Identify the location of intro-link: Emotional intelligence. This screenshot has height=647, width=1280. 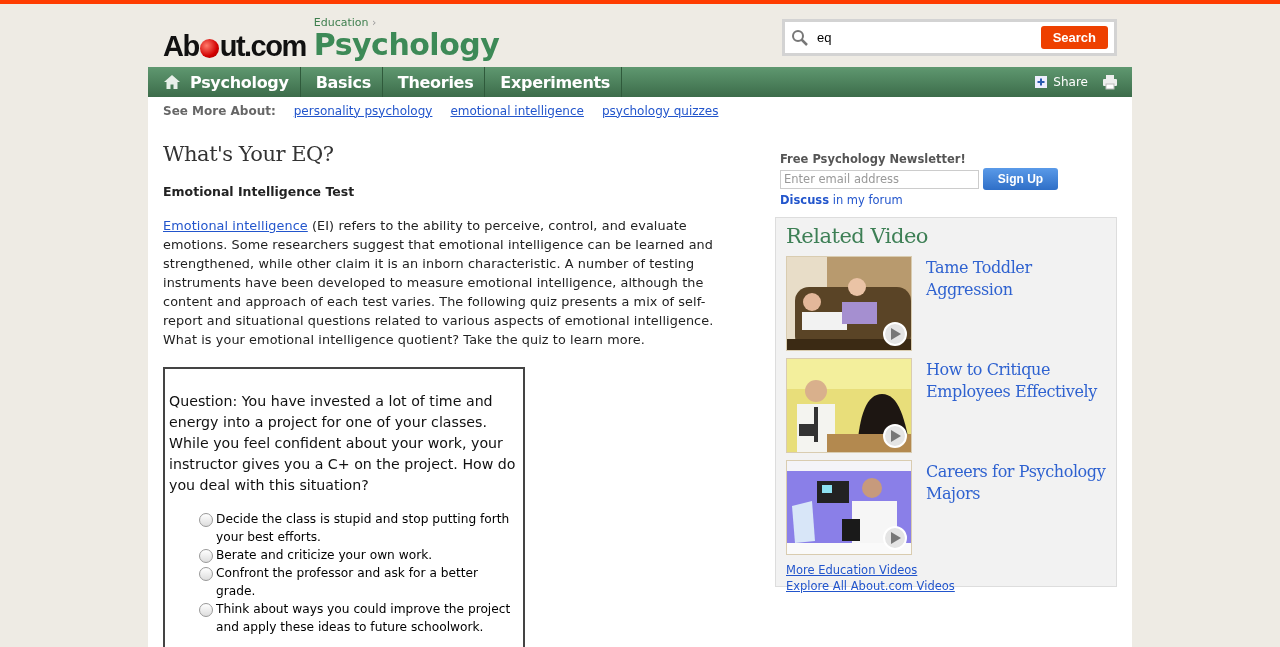
(235, 225).